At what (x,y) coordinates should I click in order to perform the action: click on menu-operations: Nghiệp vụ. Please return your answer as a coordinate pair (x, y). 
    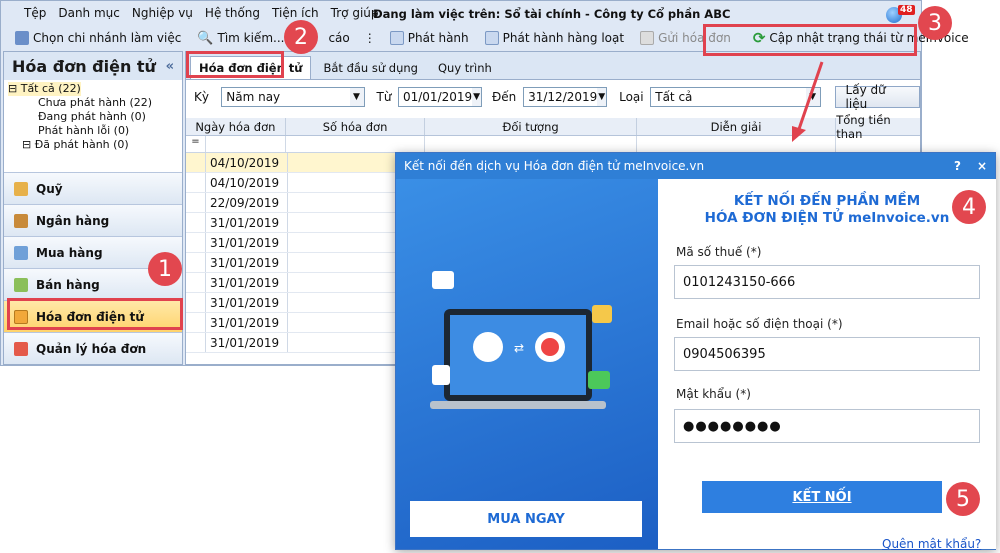
    Looking at the image, I should click on (162, 13).